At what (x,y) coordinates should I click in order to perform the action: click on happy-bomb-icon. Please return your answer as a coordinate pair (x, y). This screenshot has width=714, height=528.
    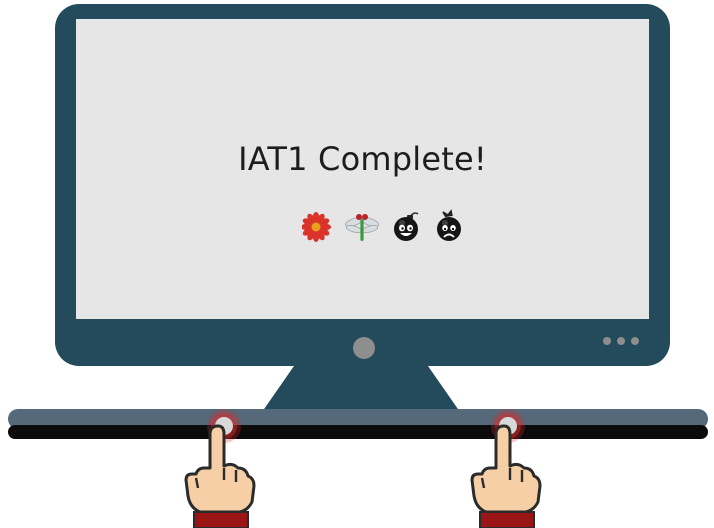
    Looking at the image, I should click on (406, 226).